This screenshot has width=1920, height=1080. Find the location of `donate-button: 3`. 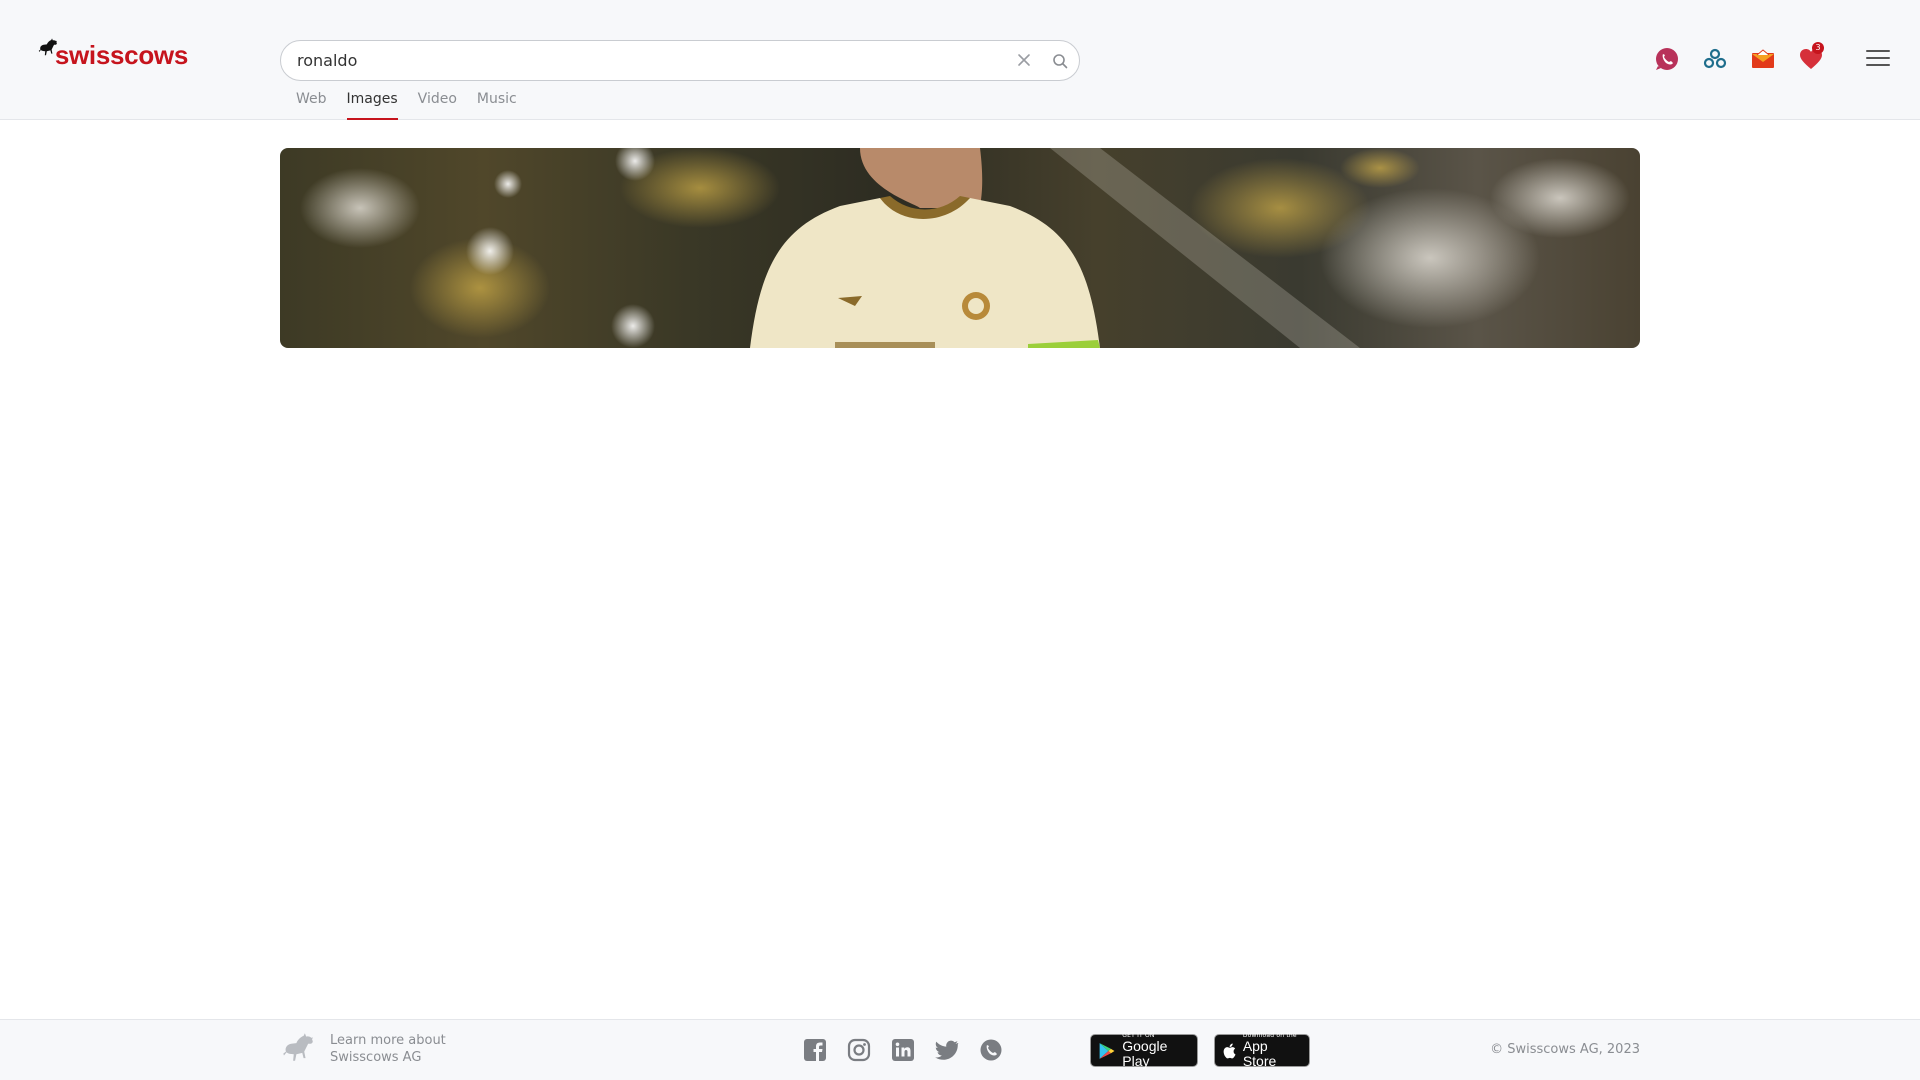

donate-button: 3 is located at coordinates (1811, 58).